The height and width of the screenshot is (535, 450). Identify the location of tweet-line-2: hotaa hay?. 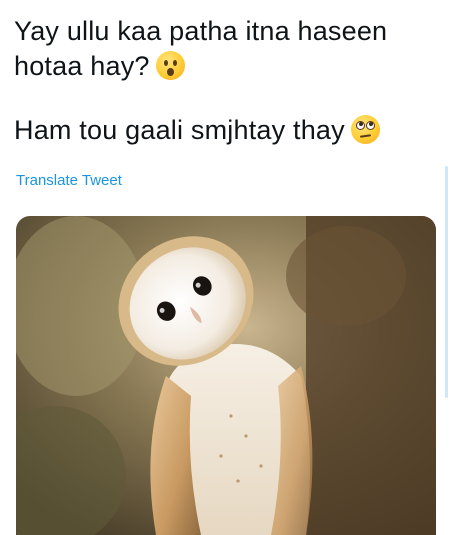
(224, 66).